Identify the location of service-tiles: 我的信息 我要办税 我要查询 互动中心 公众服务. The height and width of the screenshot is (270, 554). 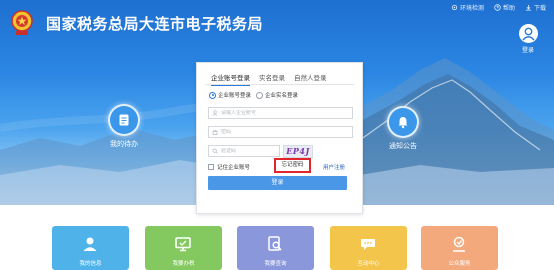
(277, 248).